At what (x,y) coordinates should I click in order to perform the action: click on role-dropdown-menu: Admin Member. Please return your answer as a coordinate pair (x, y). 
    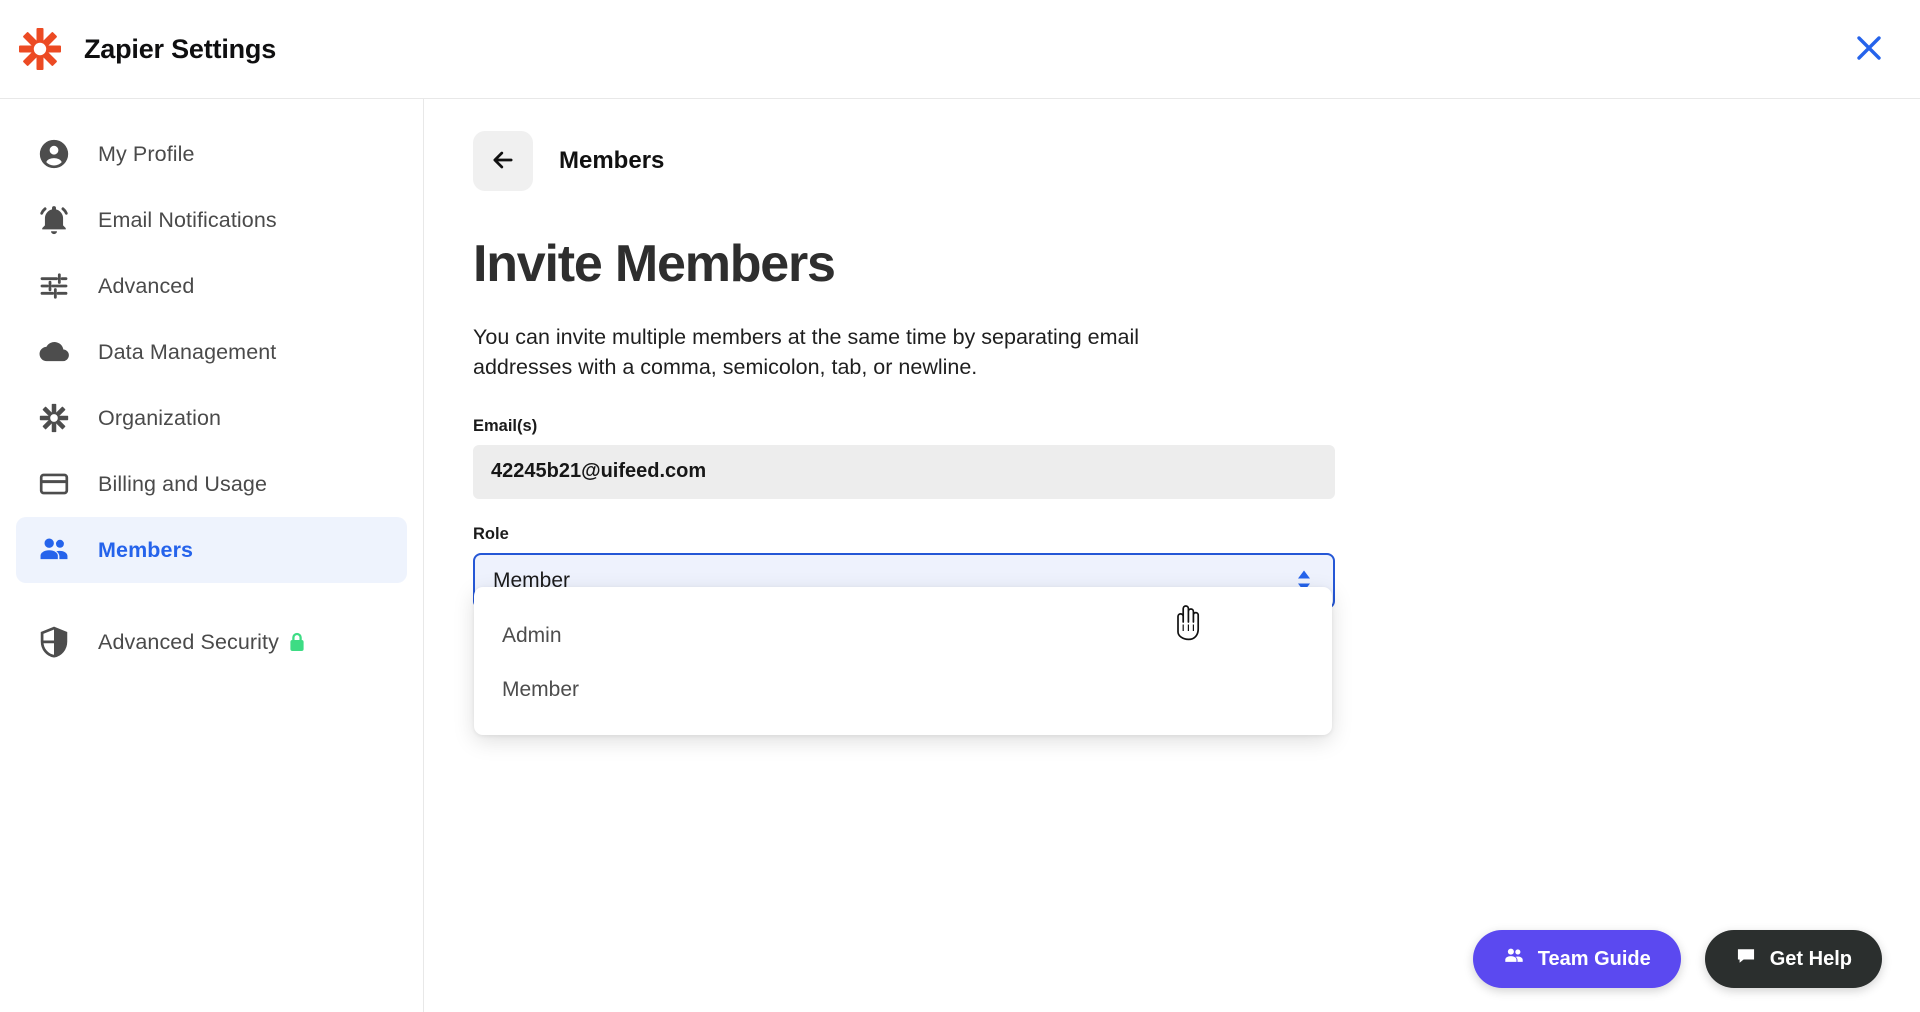
    Looking at the image, I should click on (903, 660).